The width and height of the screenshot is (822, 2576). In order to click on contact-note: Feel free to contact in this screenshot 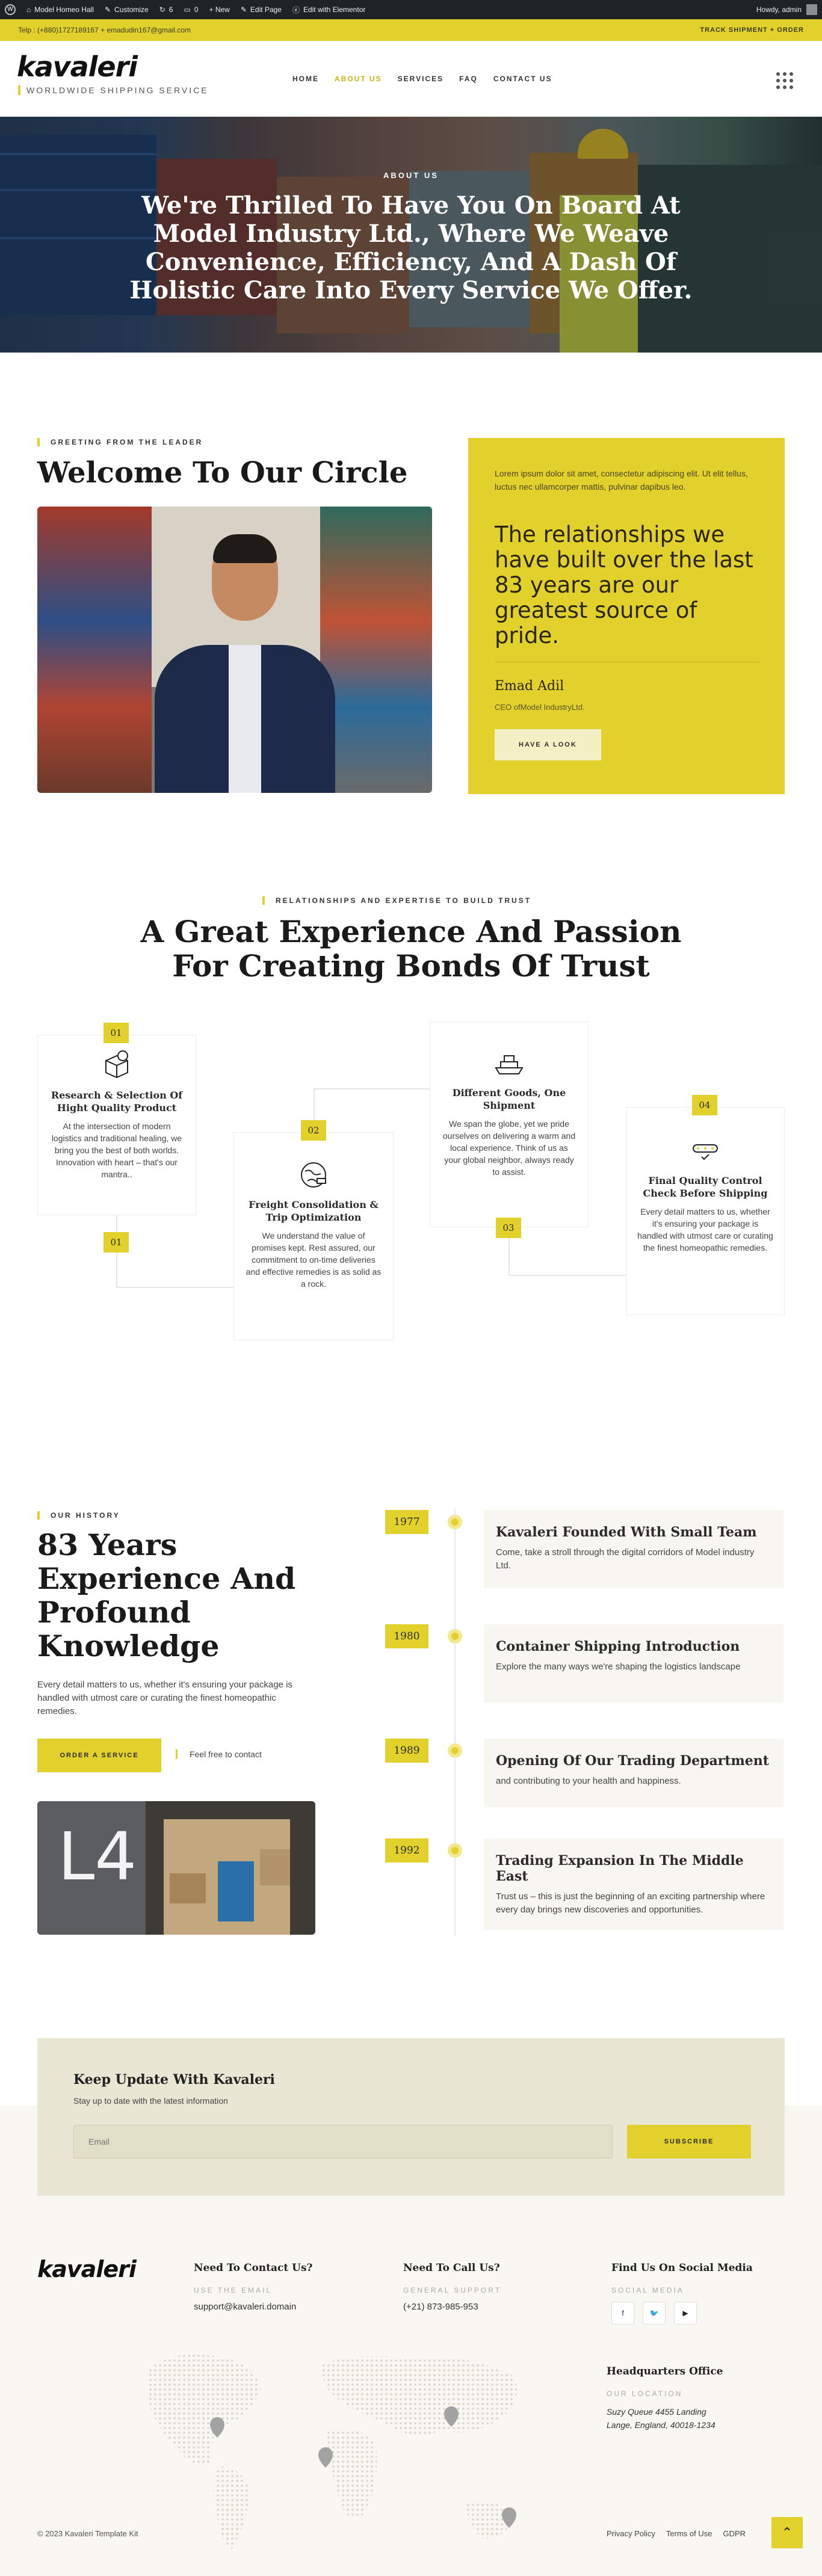, I will do `click(219, 1754)`.